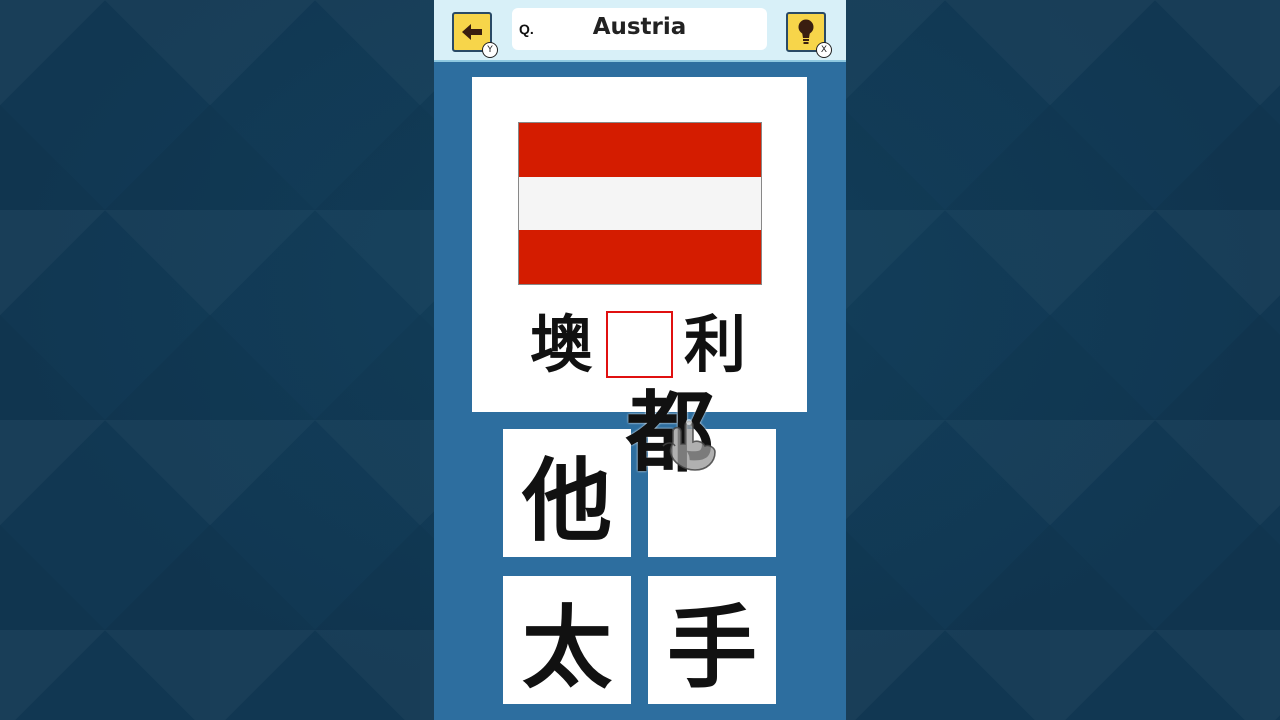 The width and height of the screenshot is (1280, 720). I want to click on lightbulb-icon, so click(806, 31).